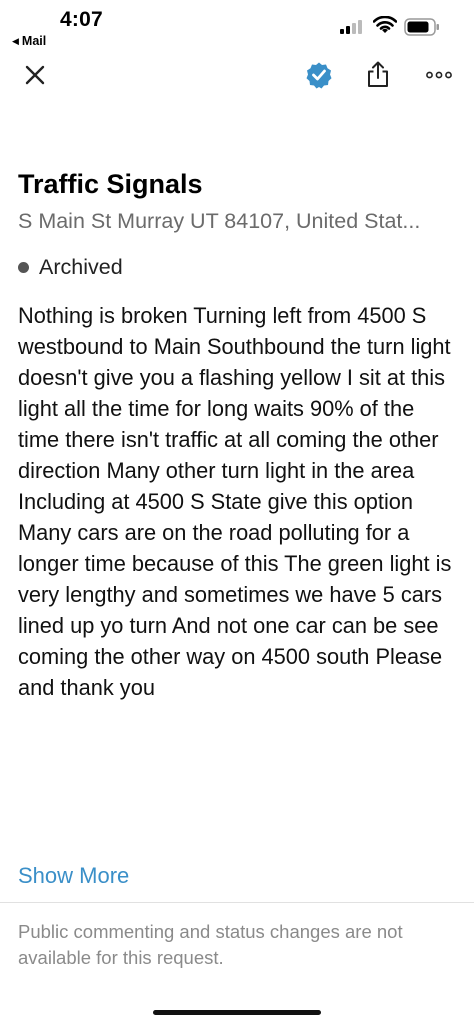  I want to click on show-more-link: Show More, so click(73, 876).